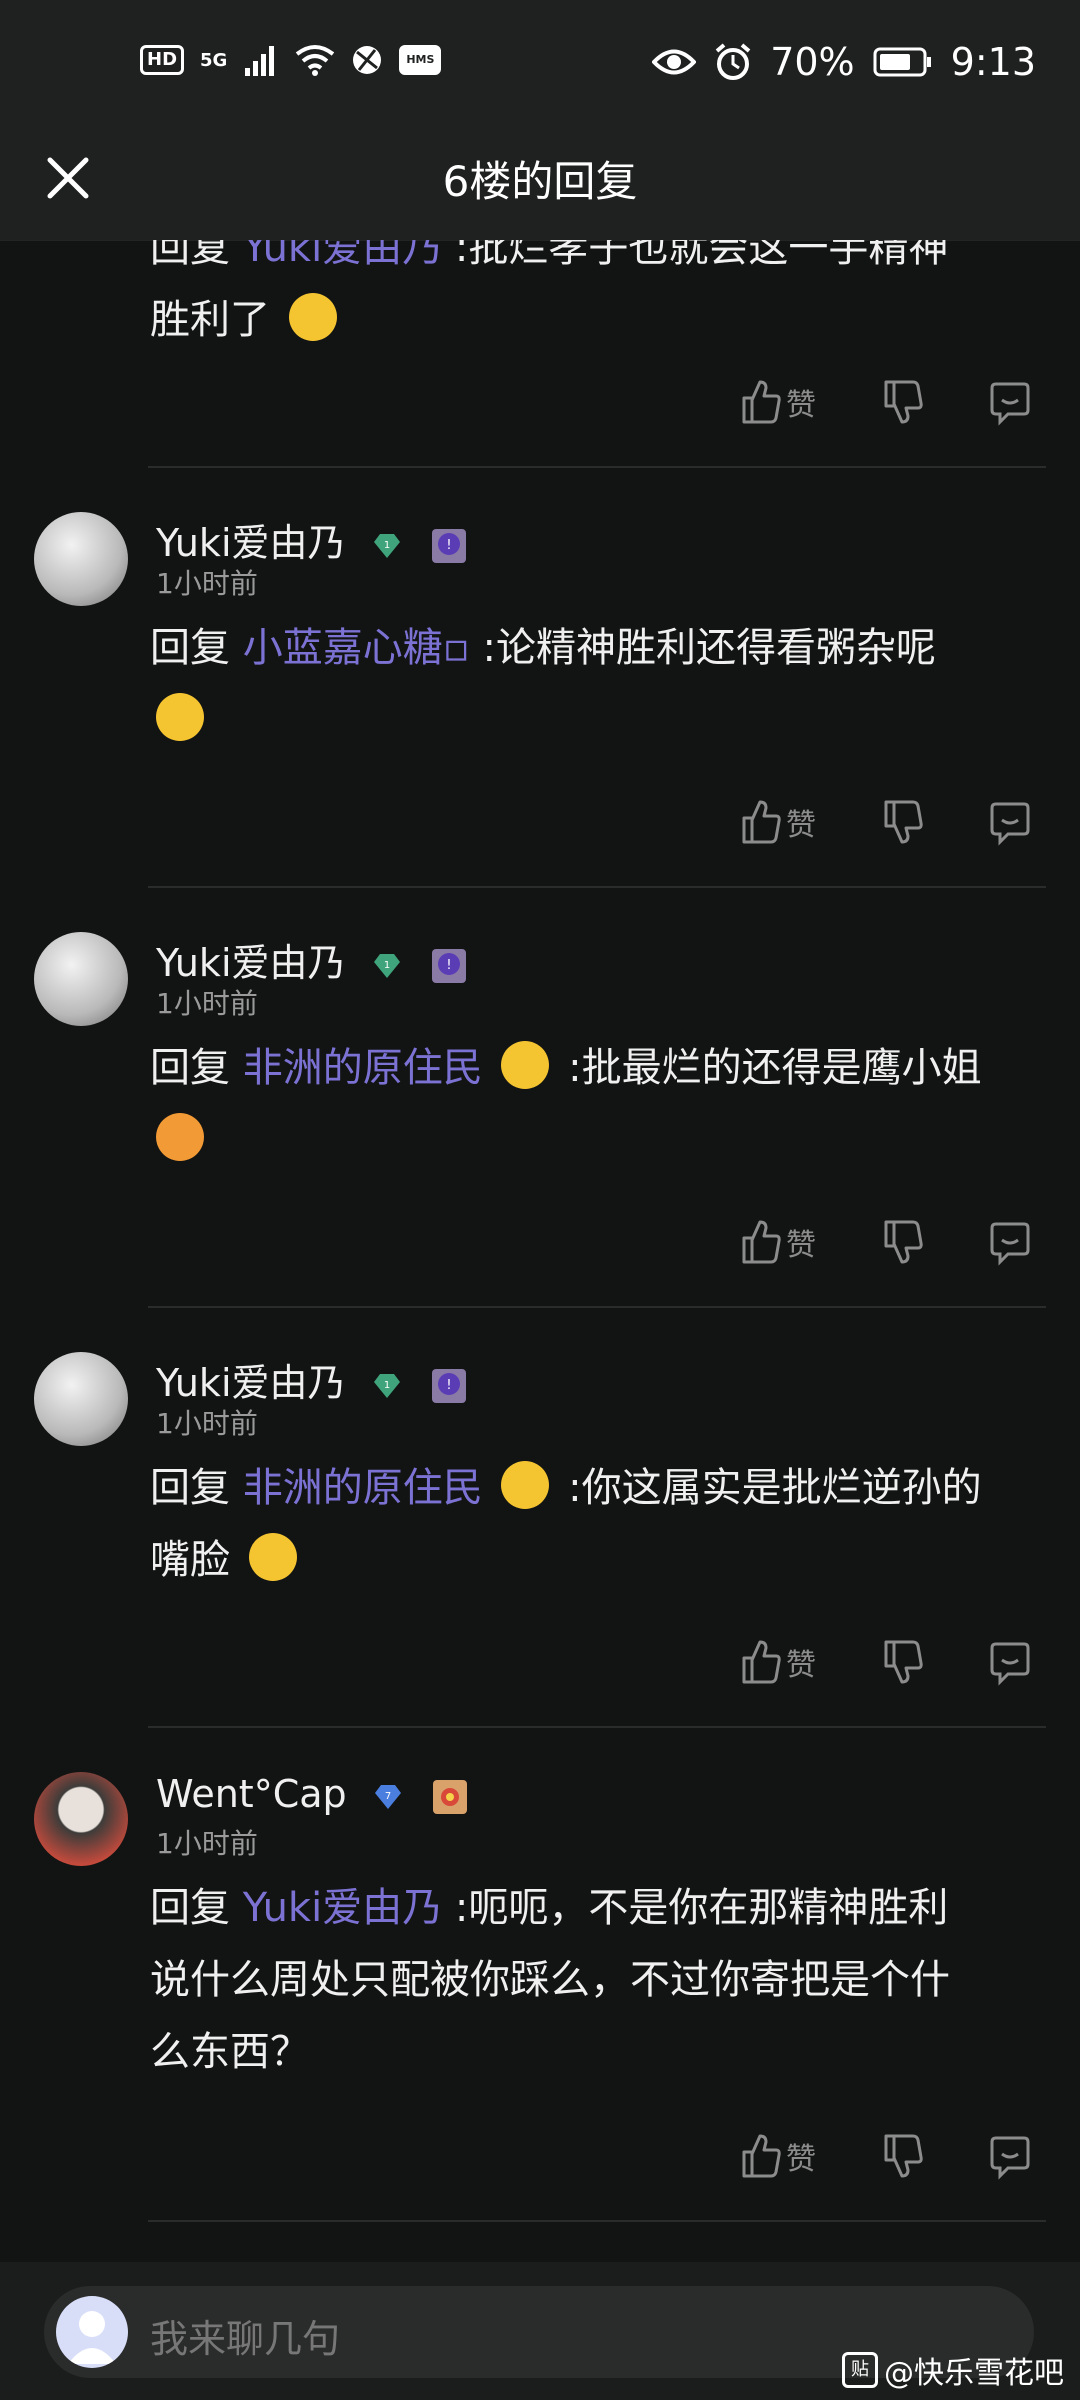 The height and width of the screenshot is (2400, 1080). Describe the element at coordinates (162, 60) in the screenshot. I see `hd-indicator: HD` at that location.